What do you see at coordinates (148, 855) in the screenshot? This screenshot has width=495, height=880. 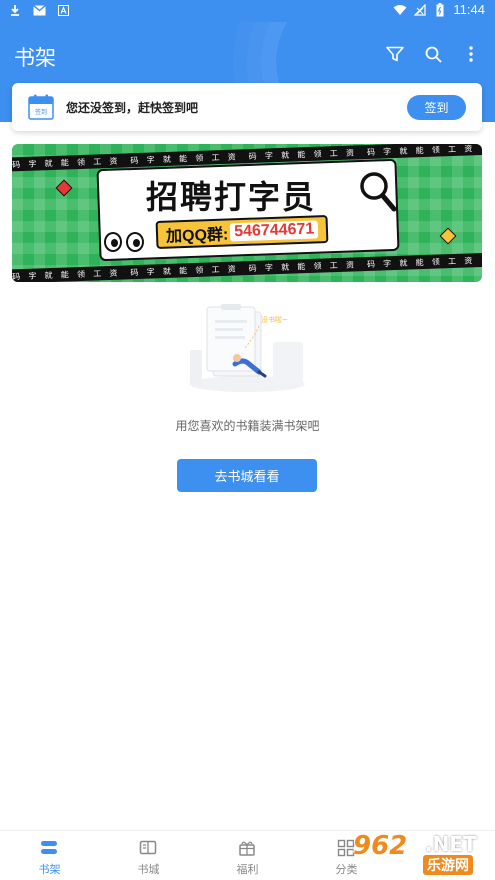 I see `nav-item-bookstore: 书城` at bounding box center [148, 855].